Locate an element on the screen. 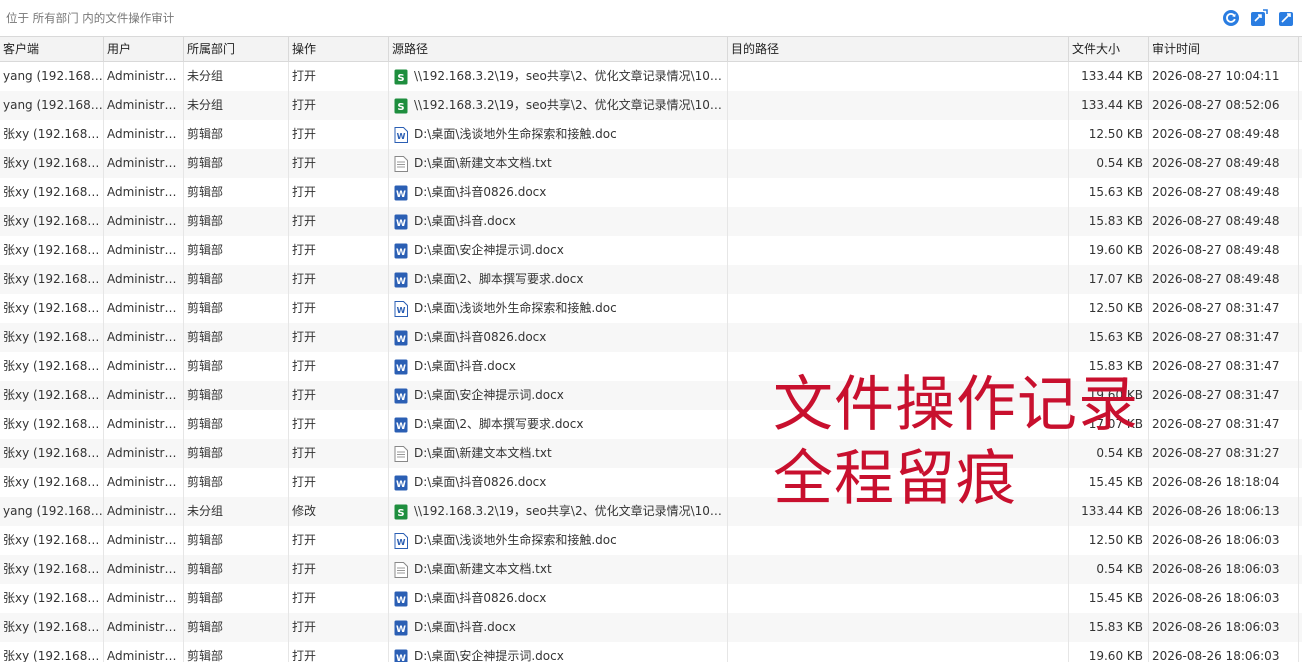 The image size is (1302, 662). share-icon is located at coordinates (1287, 18).